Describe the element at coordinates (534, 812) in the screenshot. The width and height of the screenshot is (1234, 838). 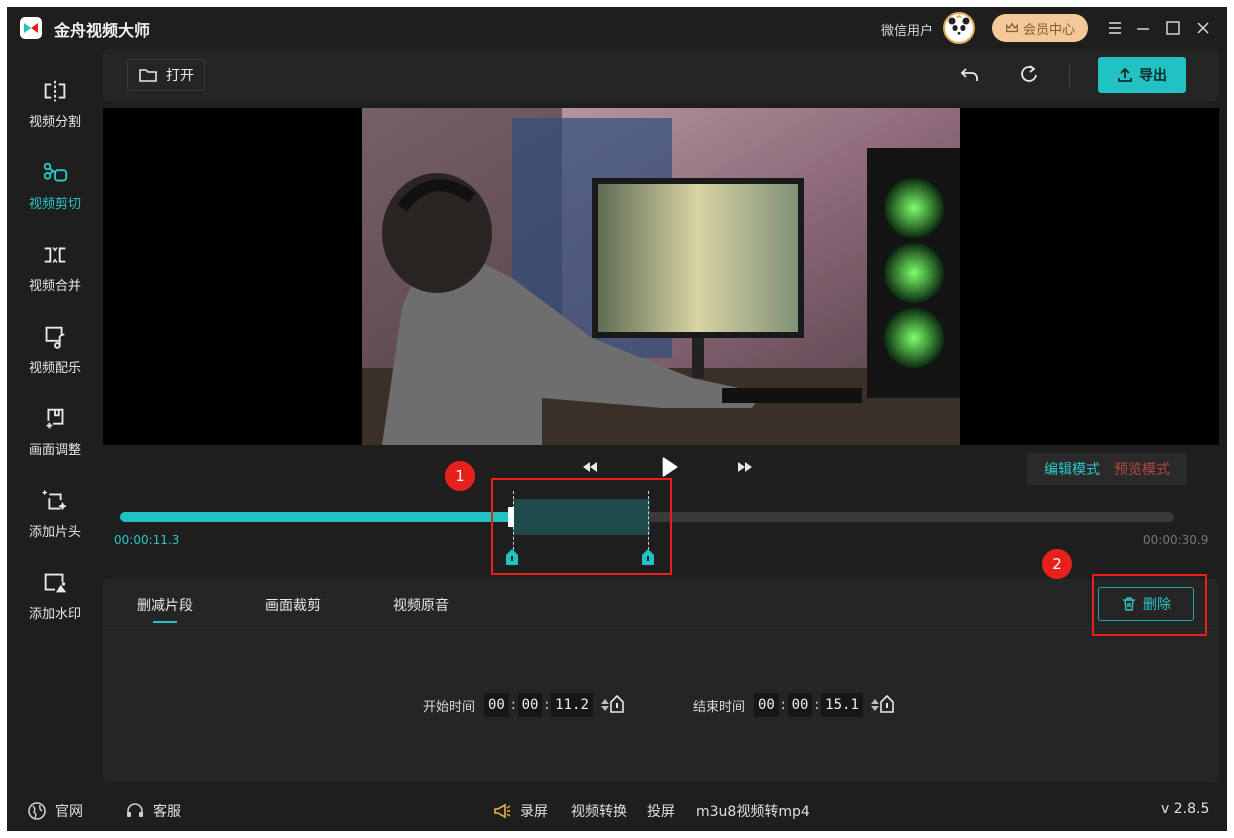
I see `record-screen-label: 录屏` at that location.